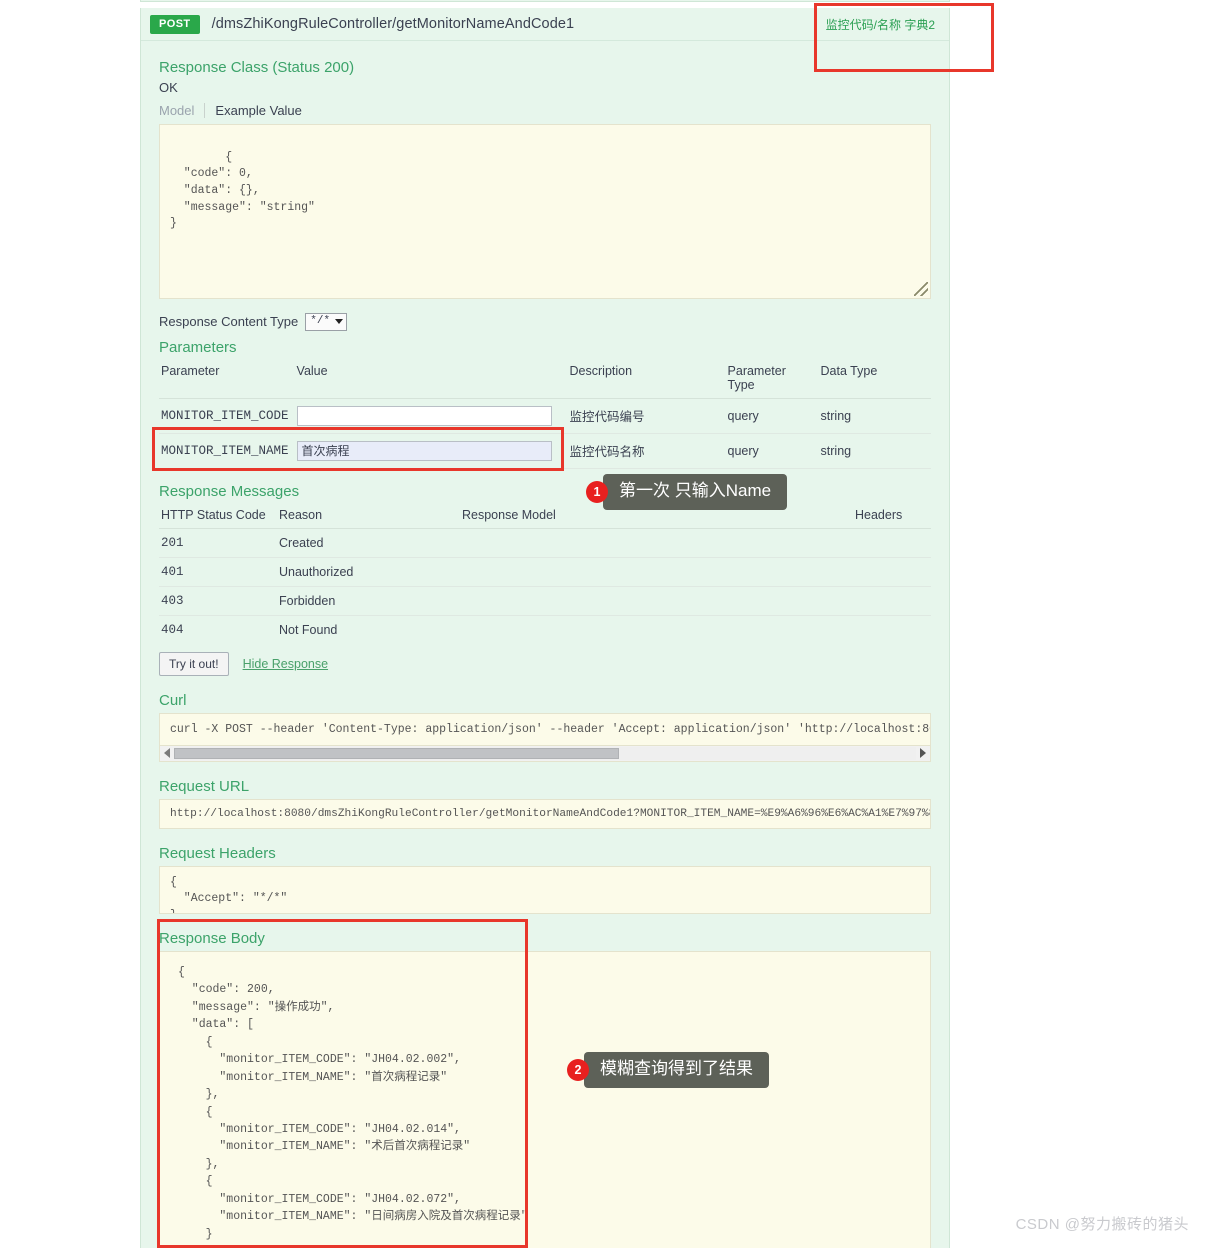 Image resolution: width=1211 pixels, height=1248 pixels. What do you see at coordinates (168, 87) in the screenshot?
I see `response-class-status: OK` at bounding box center [168, 87].